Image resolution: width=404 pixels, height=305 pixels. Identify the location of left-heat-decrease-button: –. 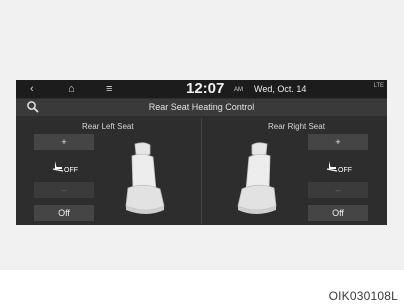
(64, 190).